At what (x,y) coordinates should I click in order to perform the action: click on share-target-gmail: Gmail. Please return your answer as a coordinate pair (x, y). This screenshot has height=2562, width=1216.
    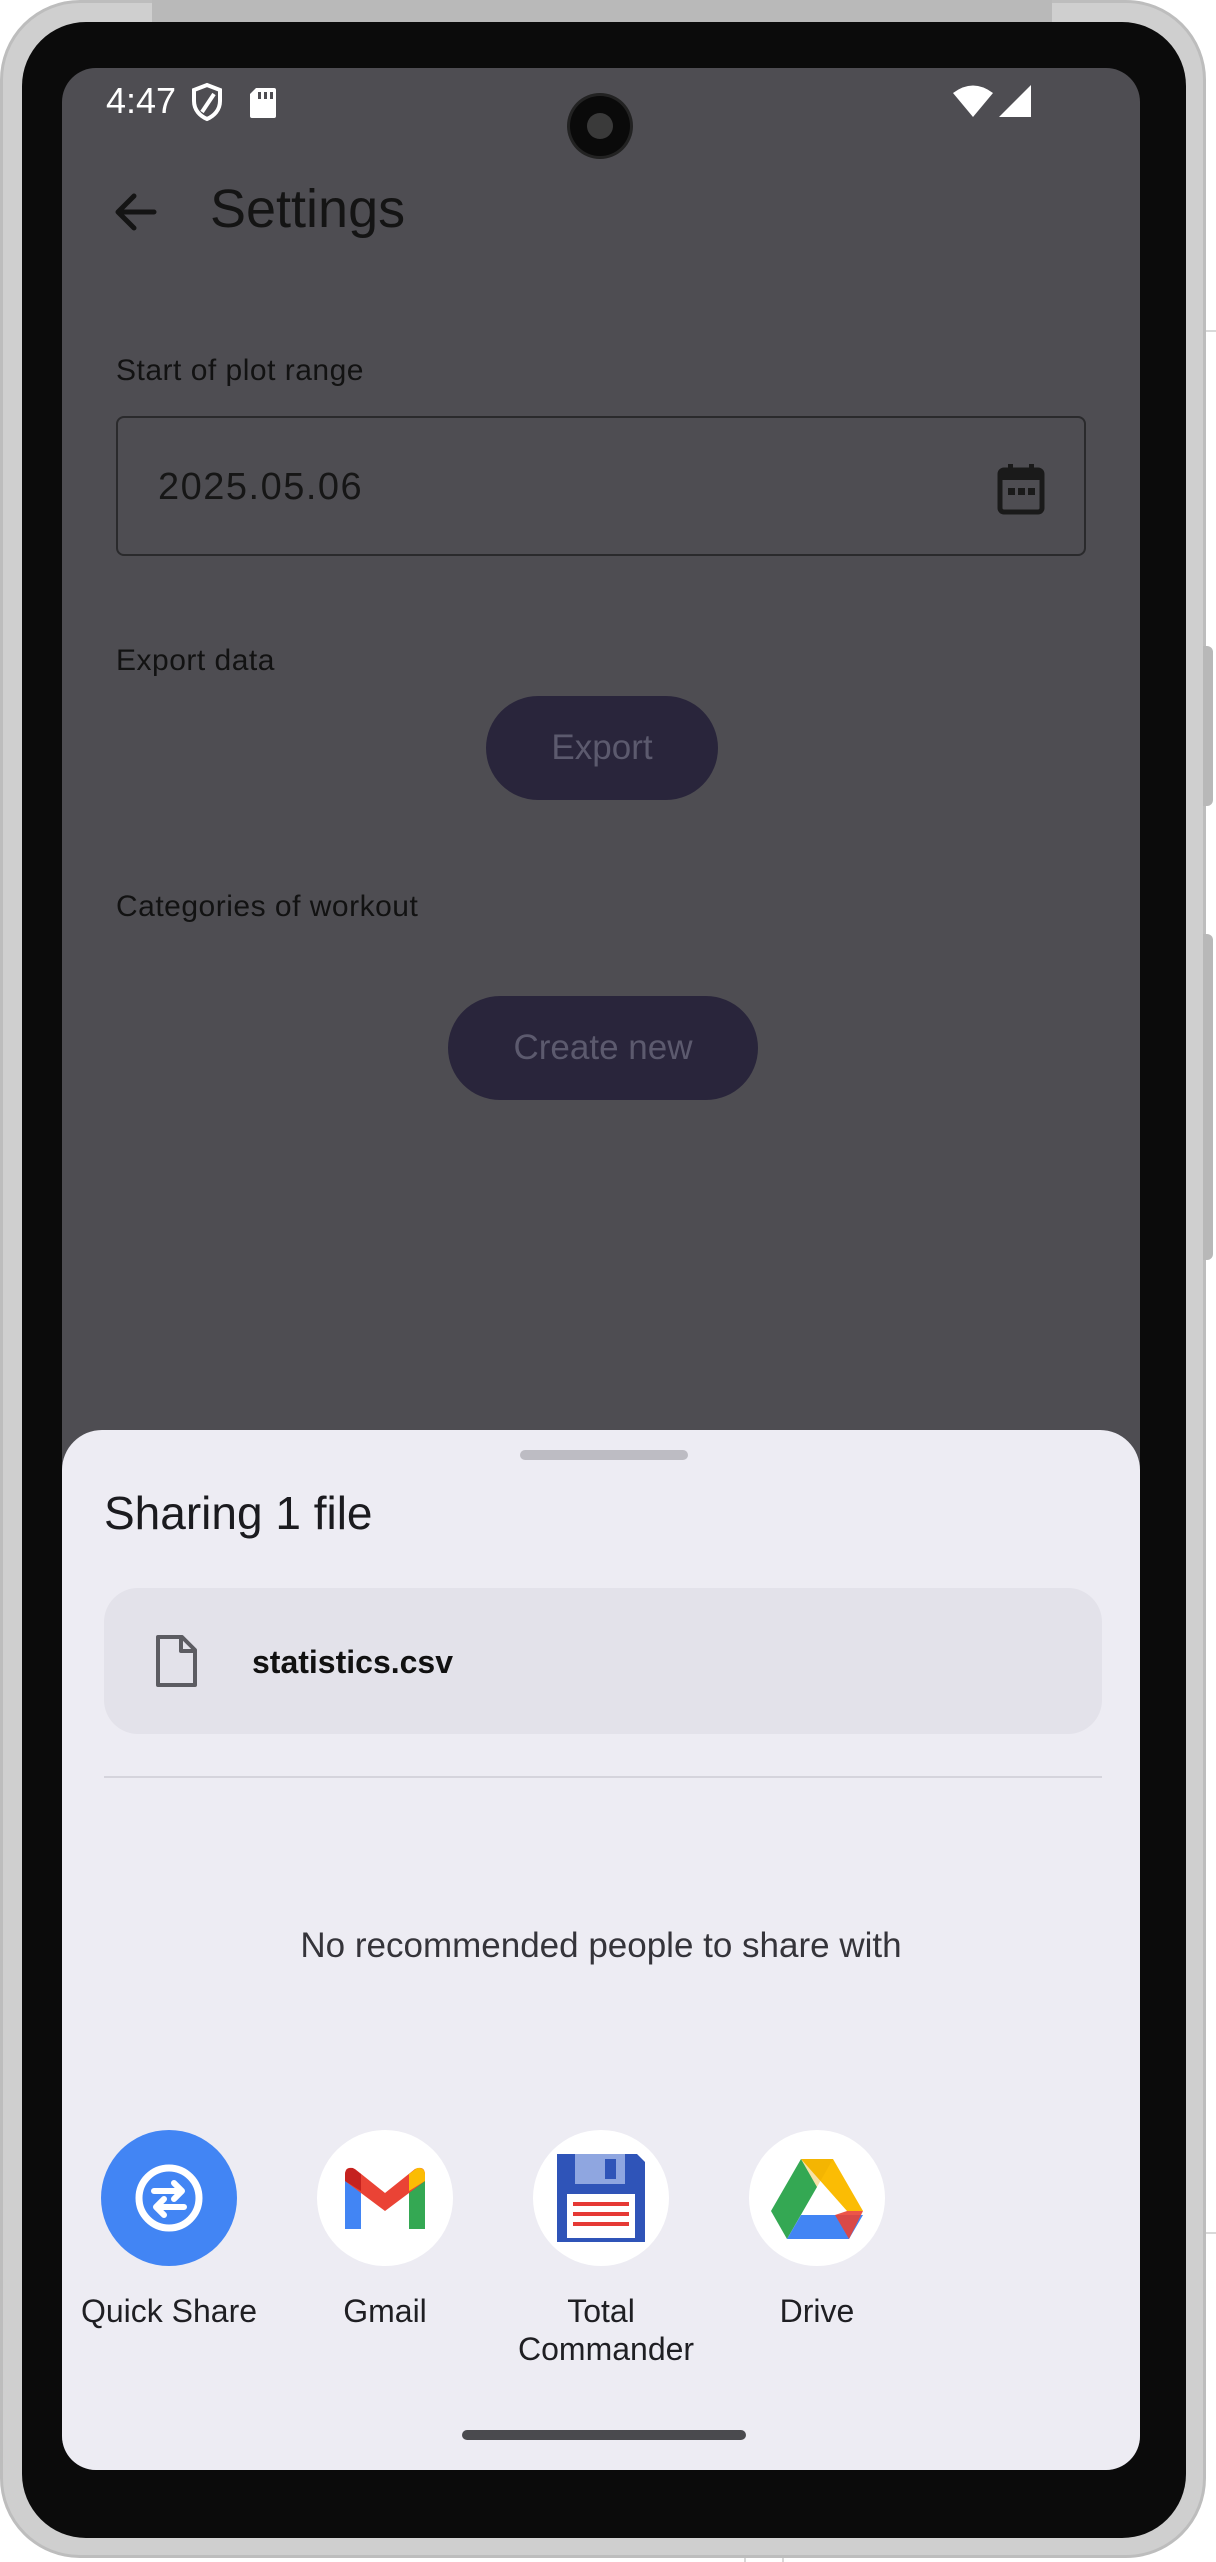
    Looking at the image, I should click on (385, 2230).